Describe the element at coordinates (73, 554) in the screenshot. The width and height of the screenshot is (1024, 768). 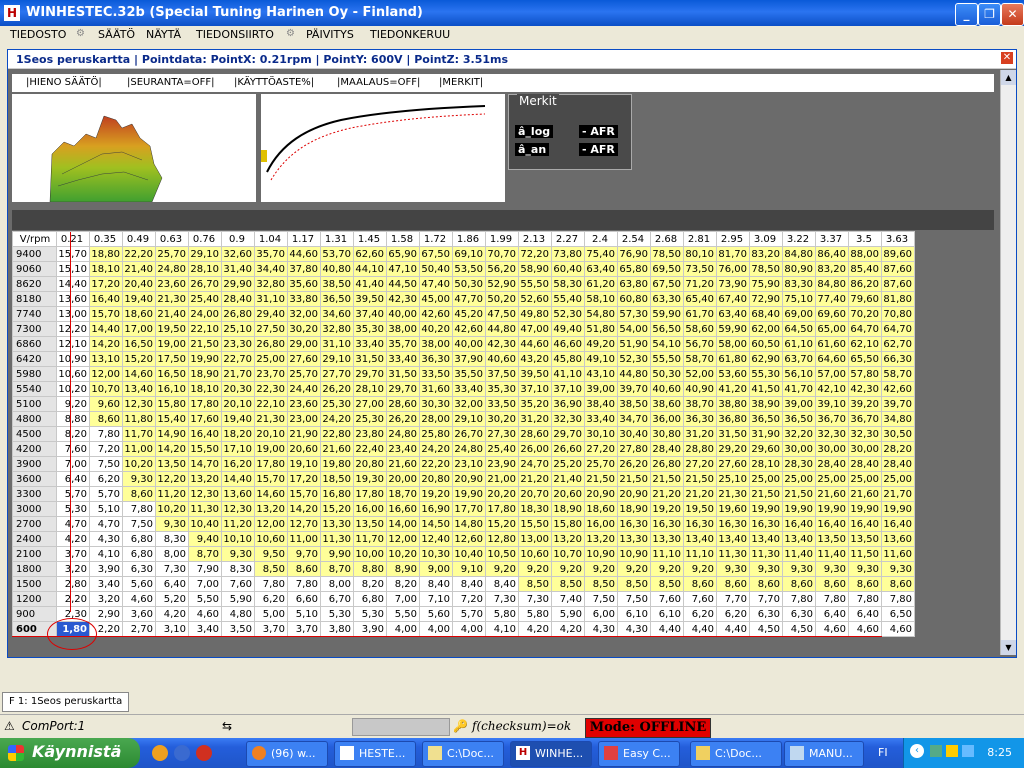
I see `map-cell: 3,70` at that location.